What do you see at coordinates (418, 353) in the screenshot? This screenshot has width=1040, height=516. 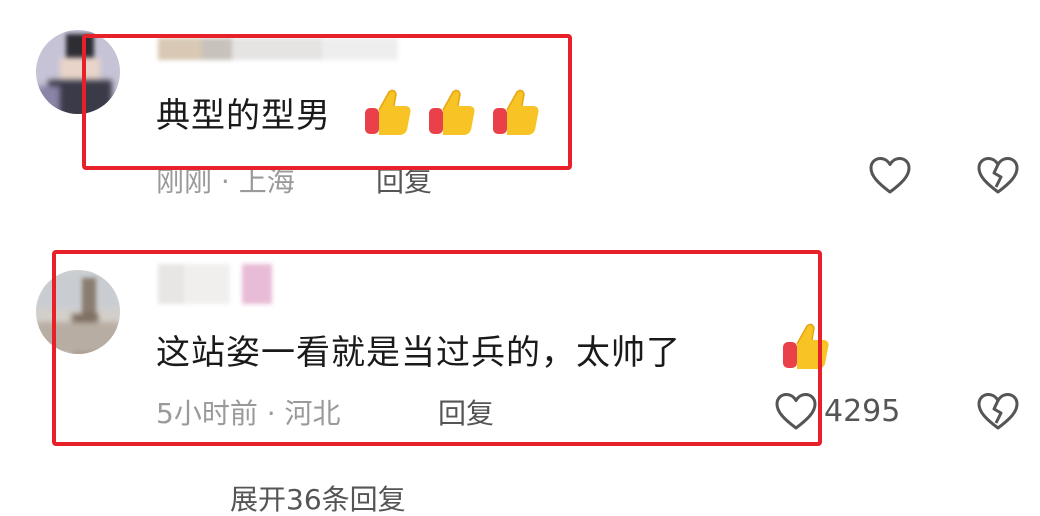 I see `comment-text: 这站姿一看就是当过兵的，太帅了` at bounding box center [418, 353].